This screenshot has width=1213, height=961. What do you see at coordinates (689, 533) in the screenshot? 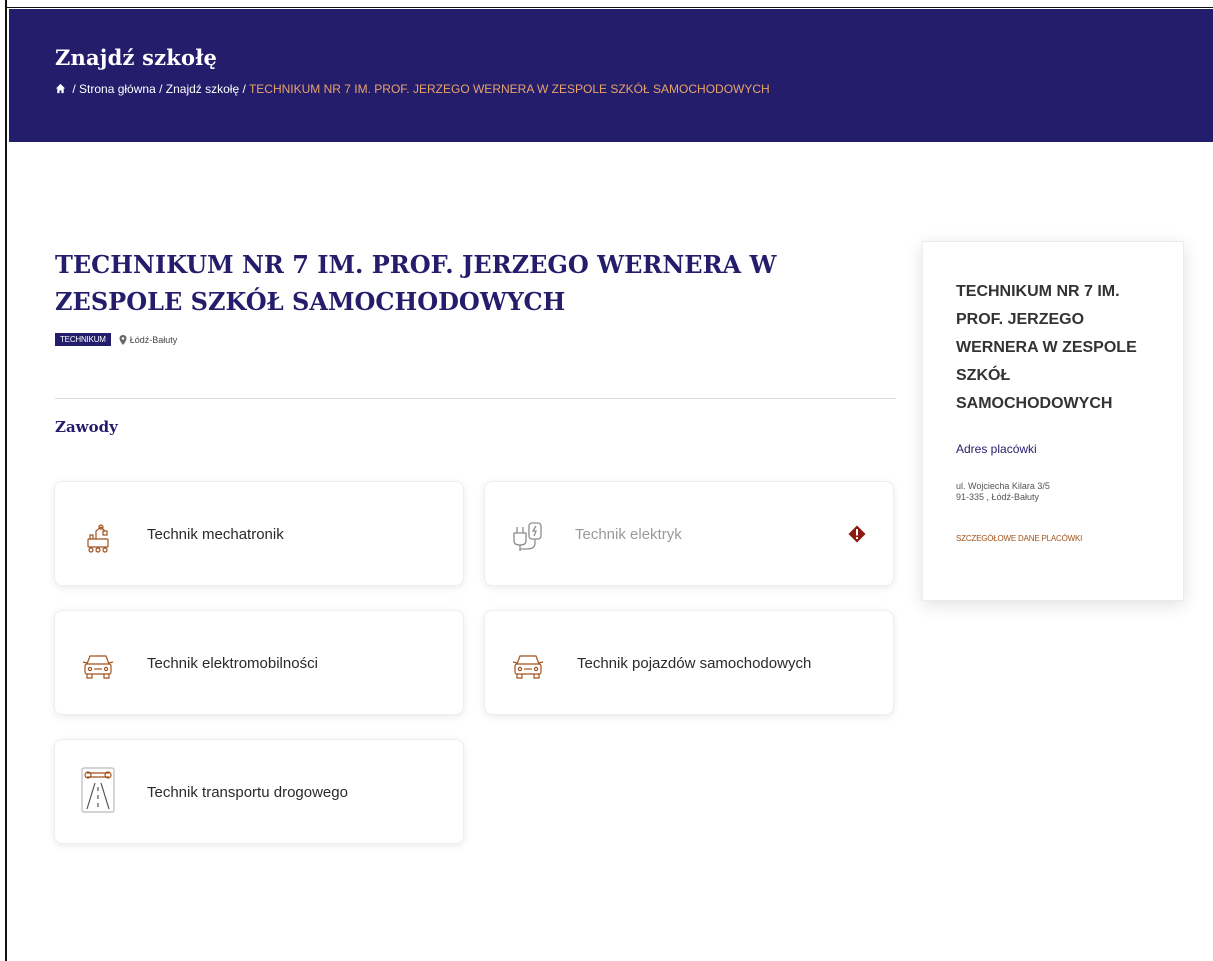
I see `profession-card-elektryk: Technik elektryk` at bounding box center [689, 533].